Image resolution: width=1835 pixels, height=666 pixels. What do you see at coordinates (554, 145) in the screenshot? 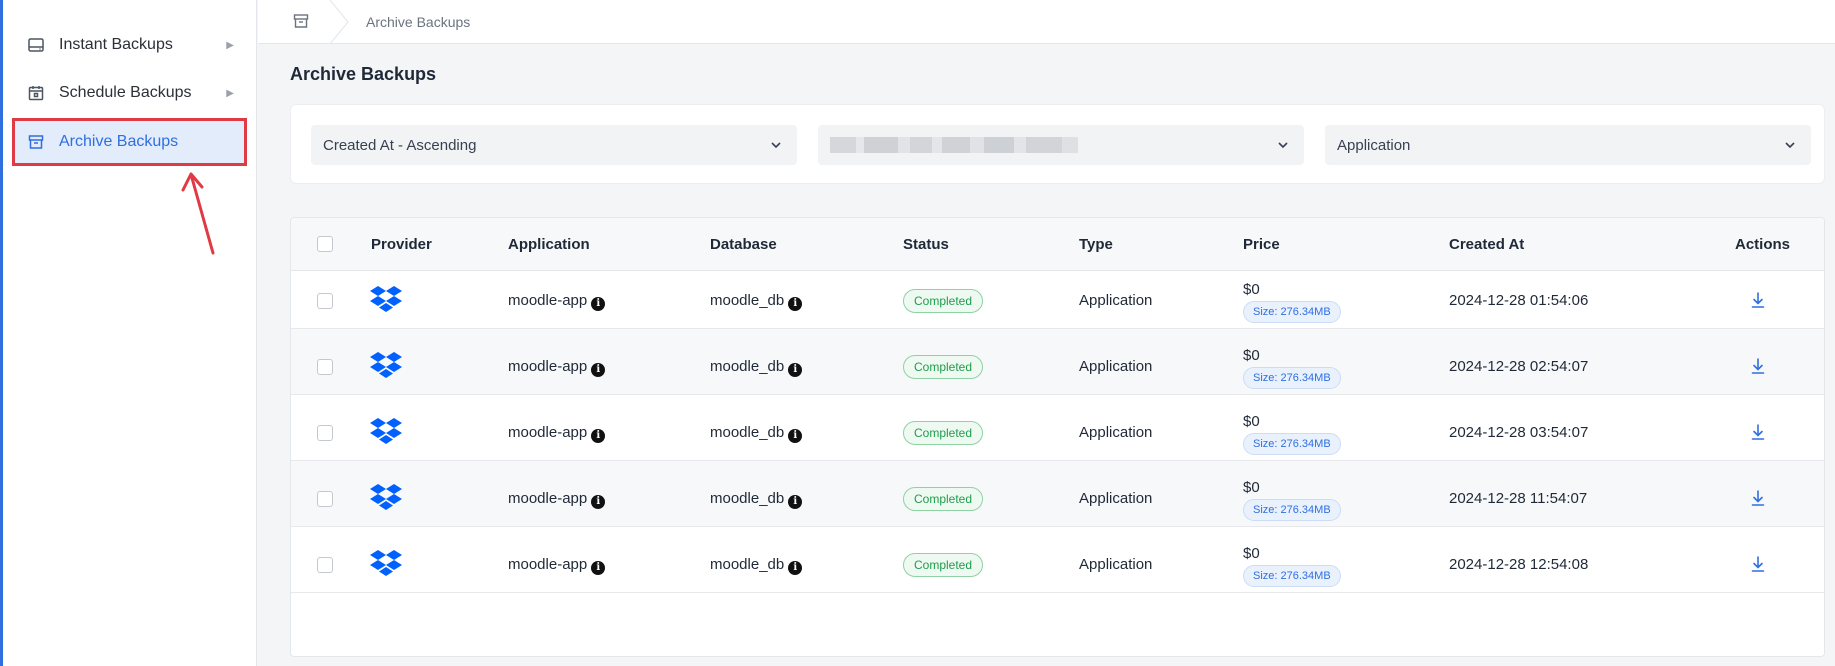
I see `sort-select: Created At - Ascending` at bounding box center [554, 145].